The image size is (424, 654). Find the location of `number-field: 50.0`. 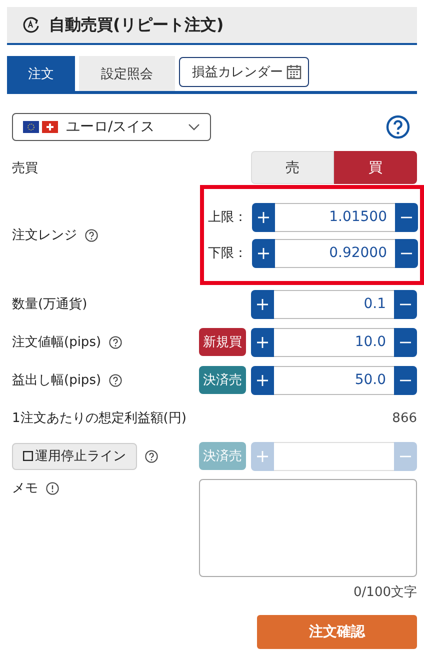

number-field: 50.0 is located at coordinates (334, 380).